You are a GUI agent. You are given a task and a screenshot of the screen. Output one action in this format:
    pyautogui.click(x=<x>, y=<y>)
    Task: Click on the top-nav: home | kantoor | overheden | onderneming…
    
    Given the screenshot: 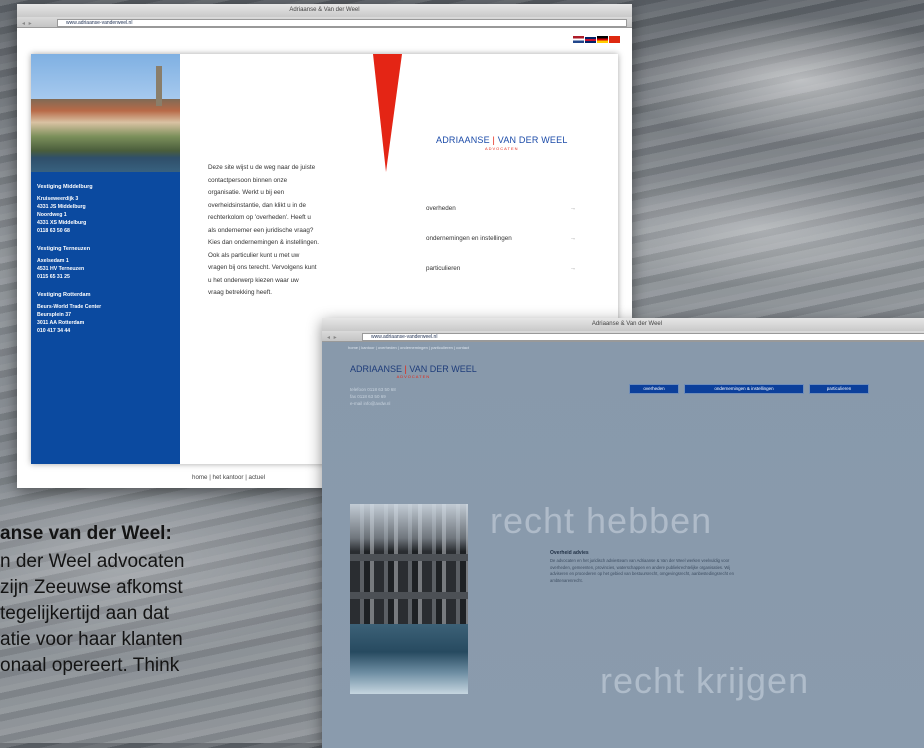 What is the action you would take?
    pyautogui.click(x=408, y=347)
    